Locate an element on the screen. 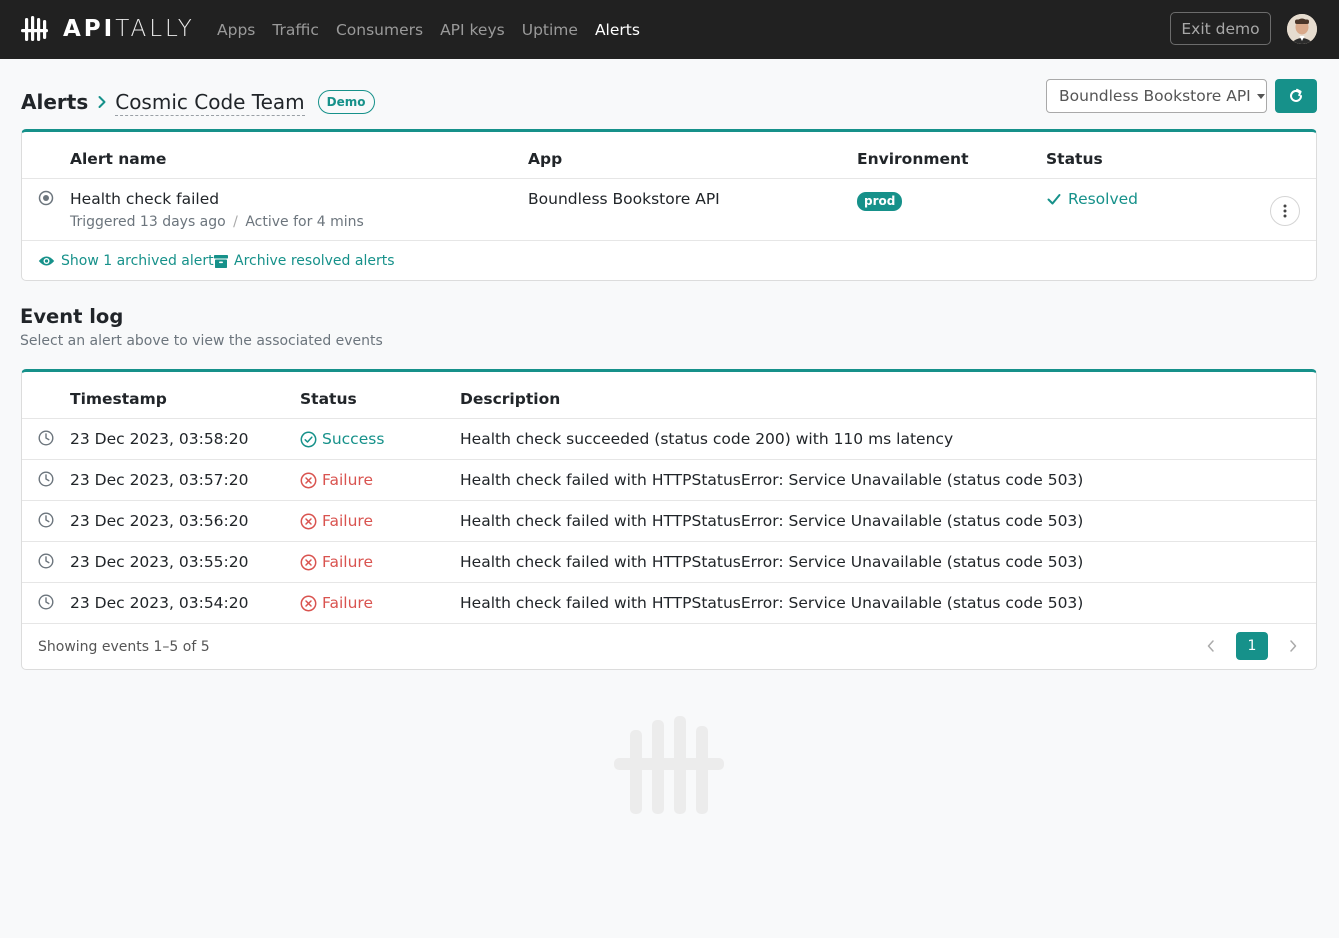 The image size is (1339, 938). app-select-value: Boundless Bookstore API is located at coordinates (1155, 96).